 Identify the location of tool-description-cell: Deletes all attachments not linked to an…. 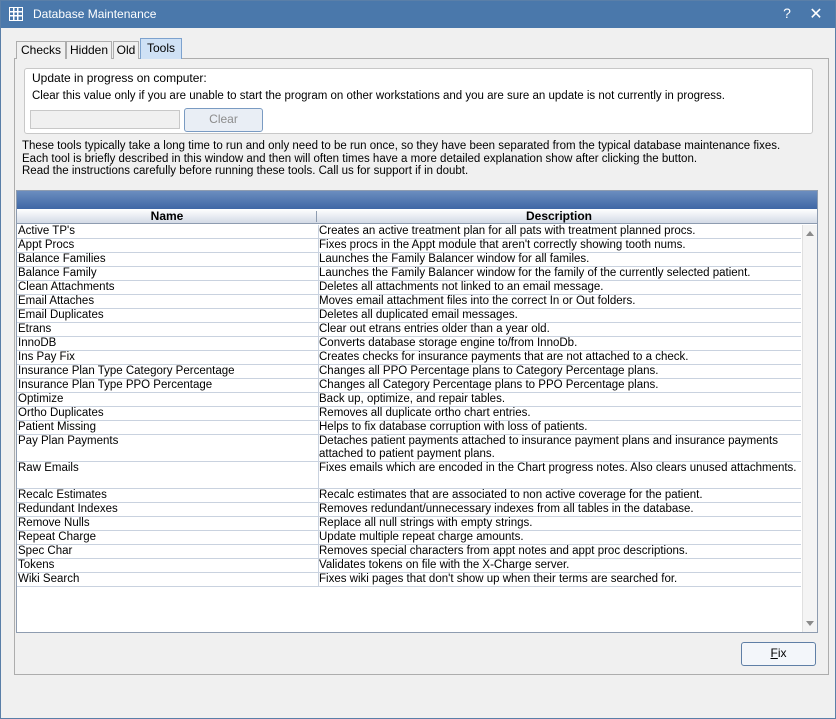
(559, 287).